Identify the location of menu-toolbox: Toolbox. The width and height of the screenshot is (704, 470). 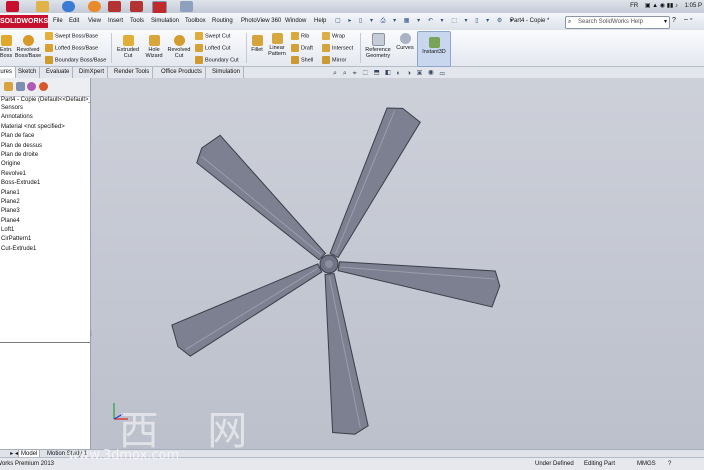
(195, 21).